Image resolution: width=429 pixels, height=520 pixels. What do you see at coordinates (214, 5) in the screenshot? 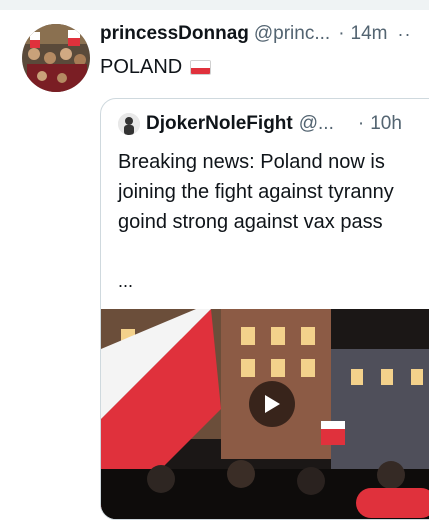
I see `top-divider` at bounding box center [214, 5].